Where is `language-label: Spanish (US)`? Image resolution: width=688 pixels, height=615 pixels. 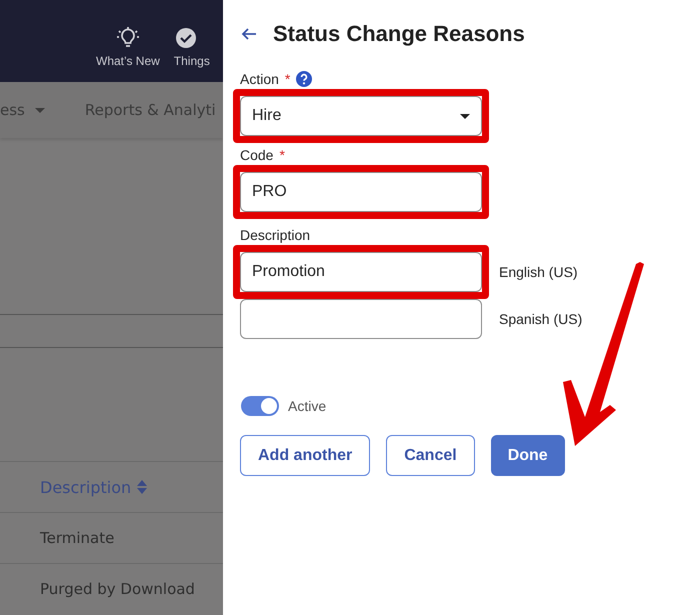 language-label: Spanish (US) is located at coordinates (540, 319).